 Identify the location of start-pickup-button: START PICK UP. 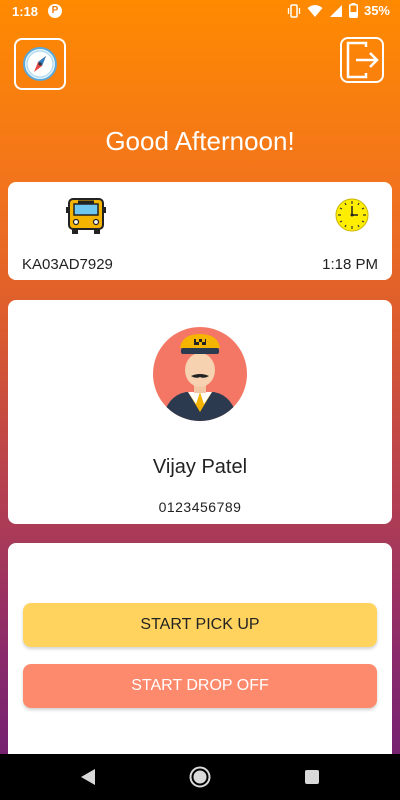
(200, 625).